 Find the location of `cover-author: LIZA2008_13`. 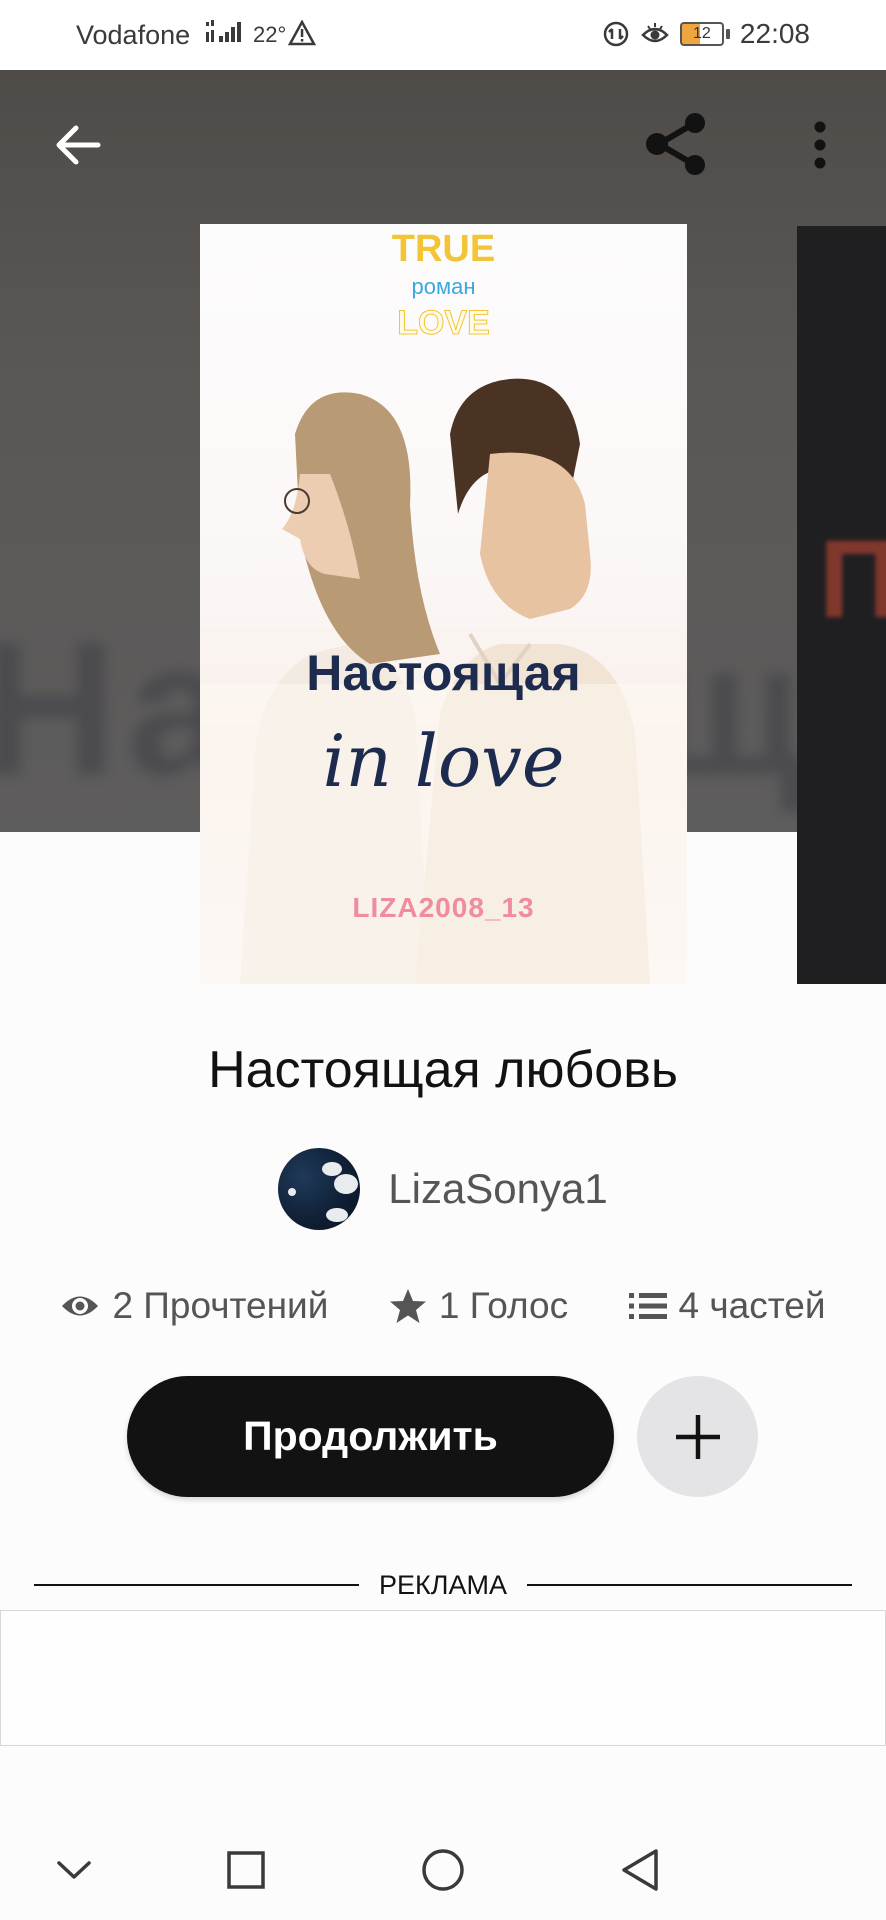

cover-author: LIZA2008_13 is located at coordinates (443, 907).